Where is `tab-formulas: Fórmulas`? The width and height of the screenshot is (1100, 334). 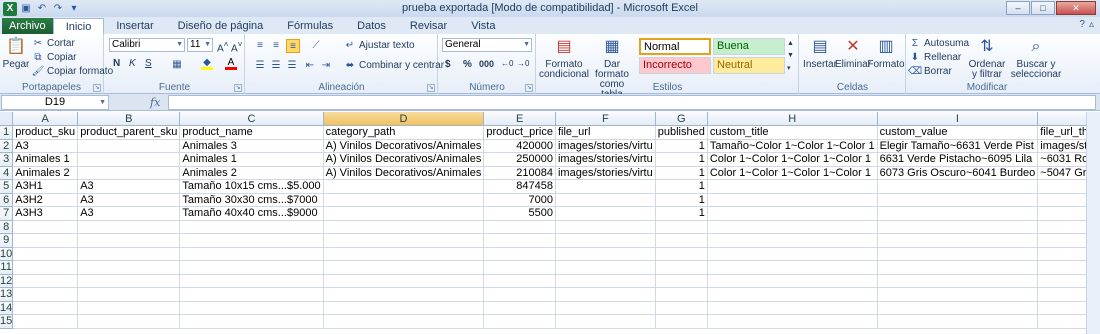
tab-formulas: Fórmulas is located at coordinates (310, 26).